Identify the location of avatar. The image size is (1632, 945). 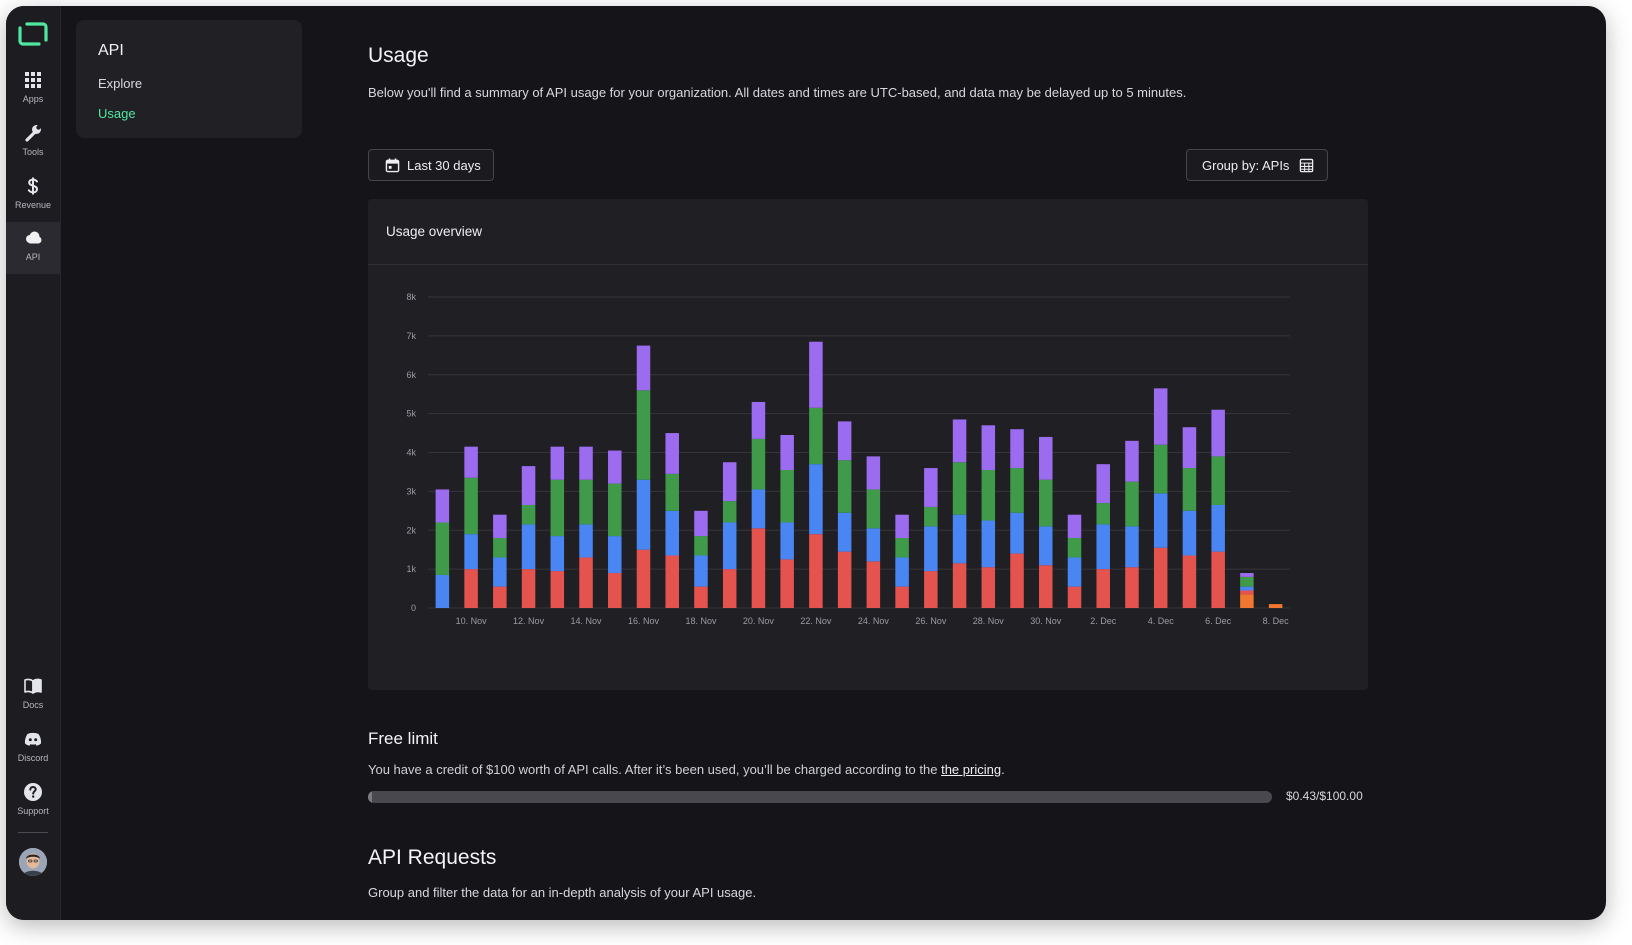
(33, 862).